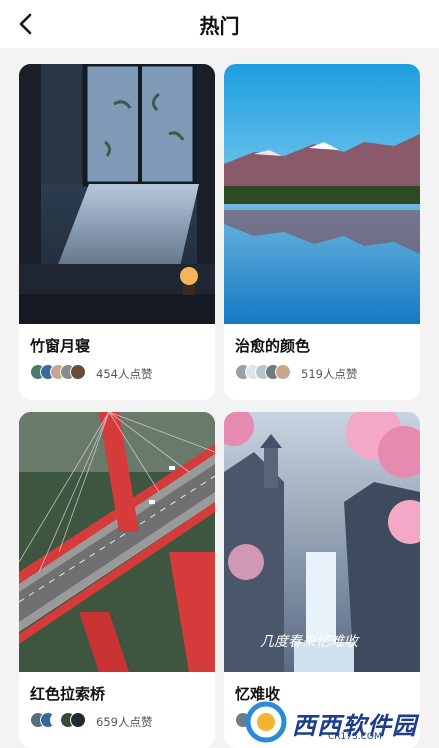 The image size is (439, 748). What do you see at coordinates (355, 737) in the screenshot?
I see `watermark-domain: CR173.COM` at bounding box center [355, 737].